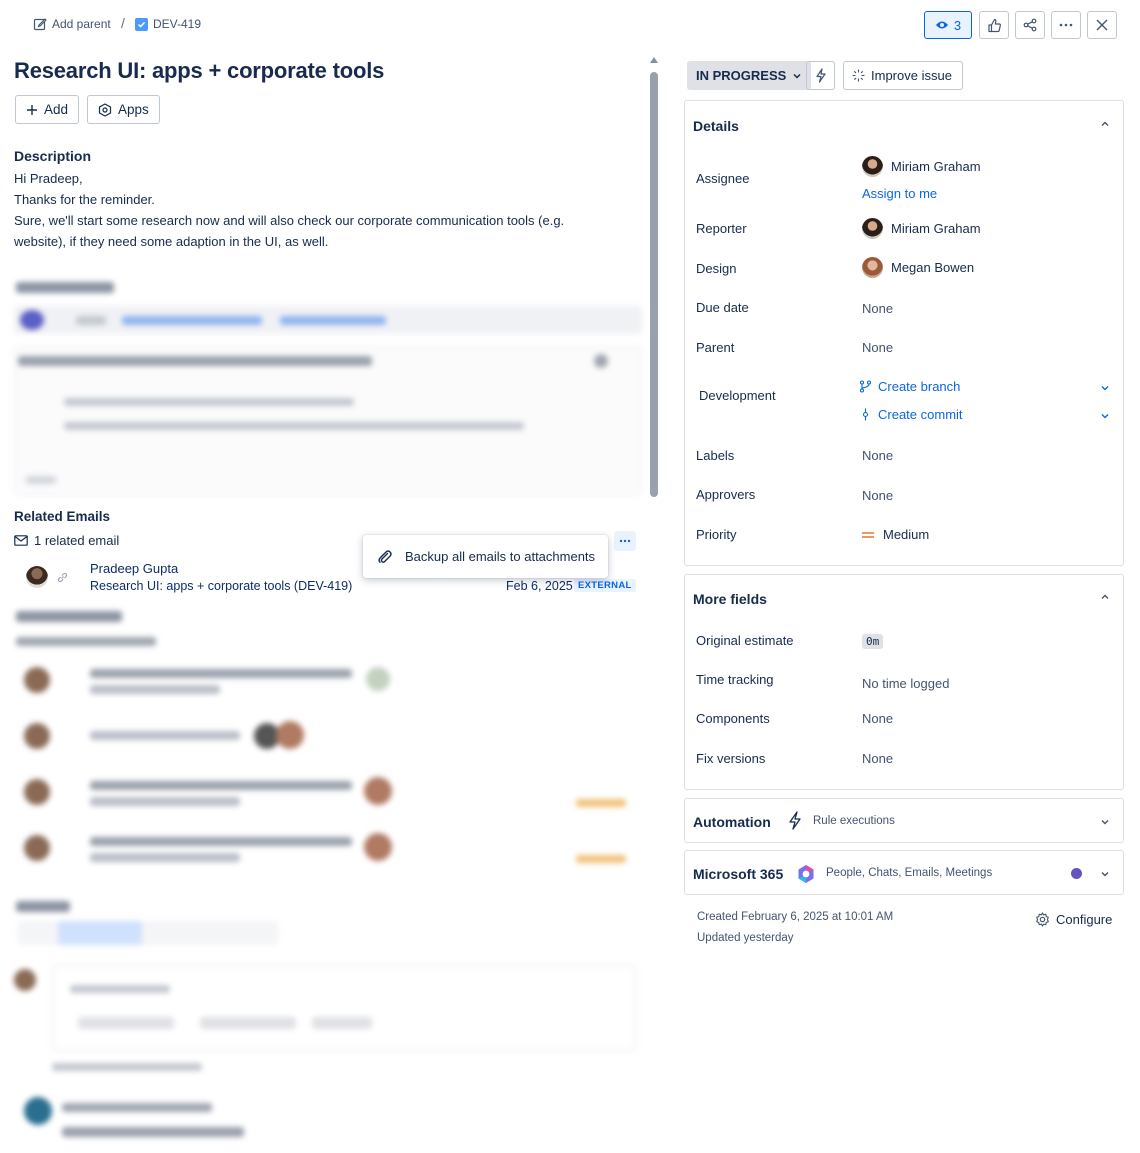 The image size is (1140, 1153). What do you see at coordinates (905, 683) in the screenshot?
I see `time-tracking-value: No time logged` at bounding box center [905, 683].